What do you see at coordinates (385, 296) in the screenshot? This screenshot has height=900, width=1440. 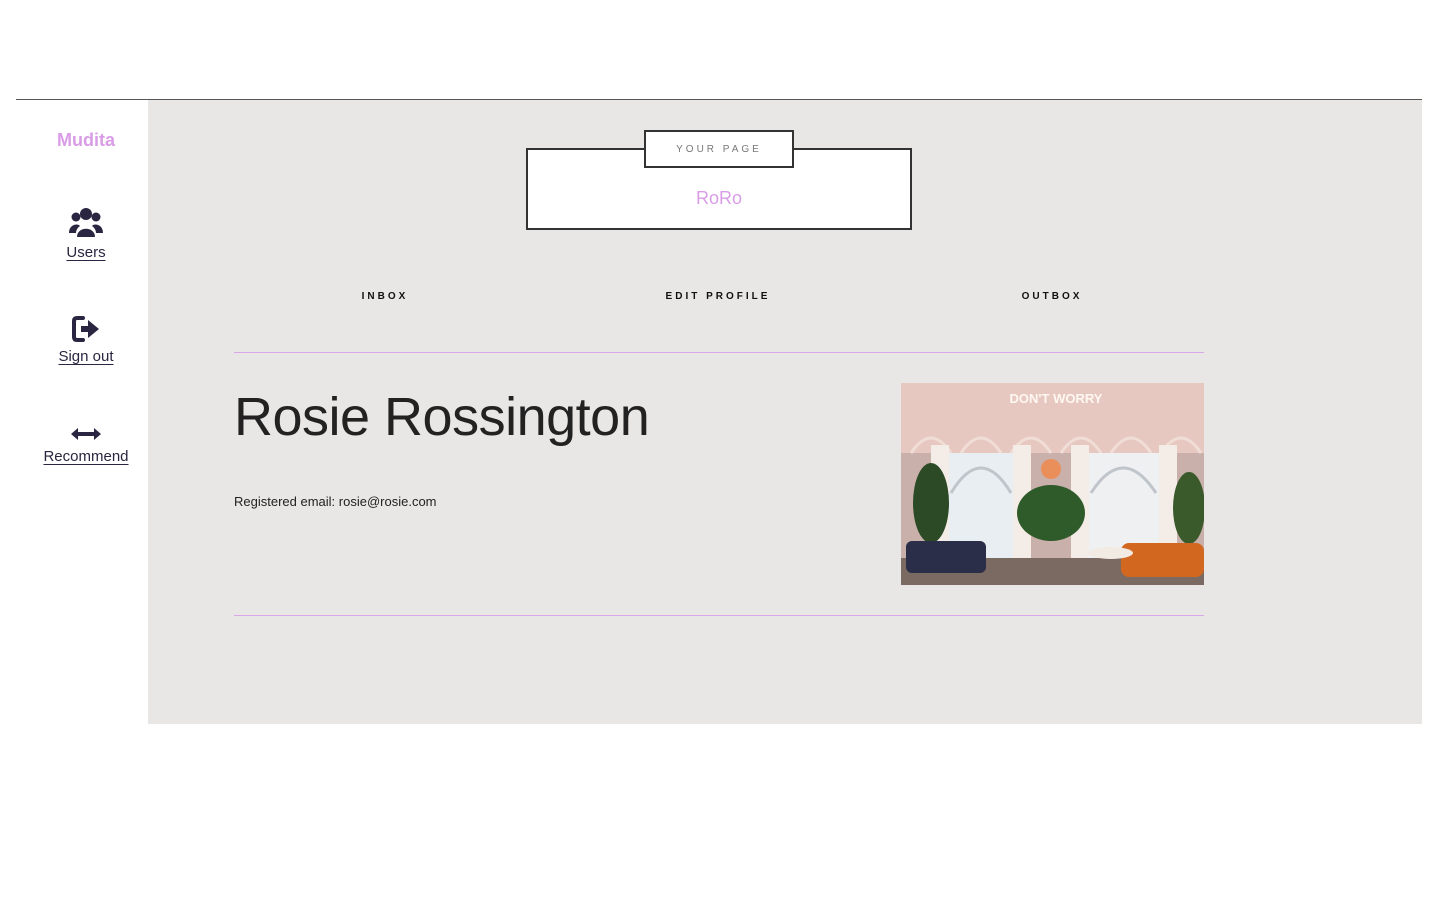 I see `tab-inbox: INBOX` at bounding box center [385, 296].